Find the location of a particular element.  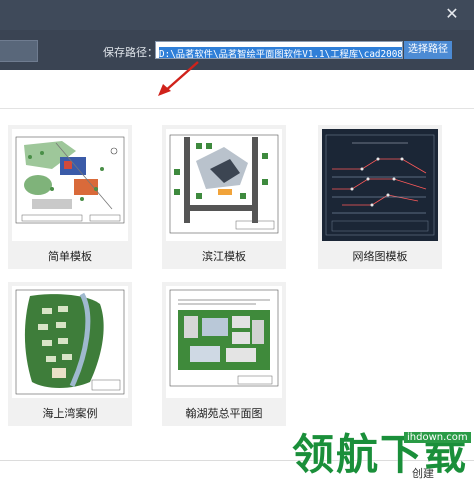

template-card-binjiang: 滨江模板 is located at coordinates (224, 197).